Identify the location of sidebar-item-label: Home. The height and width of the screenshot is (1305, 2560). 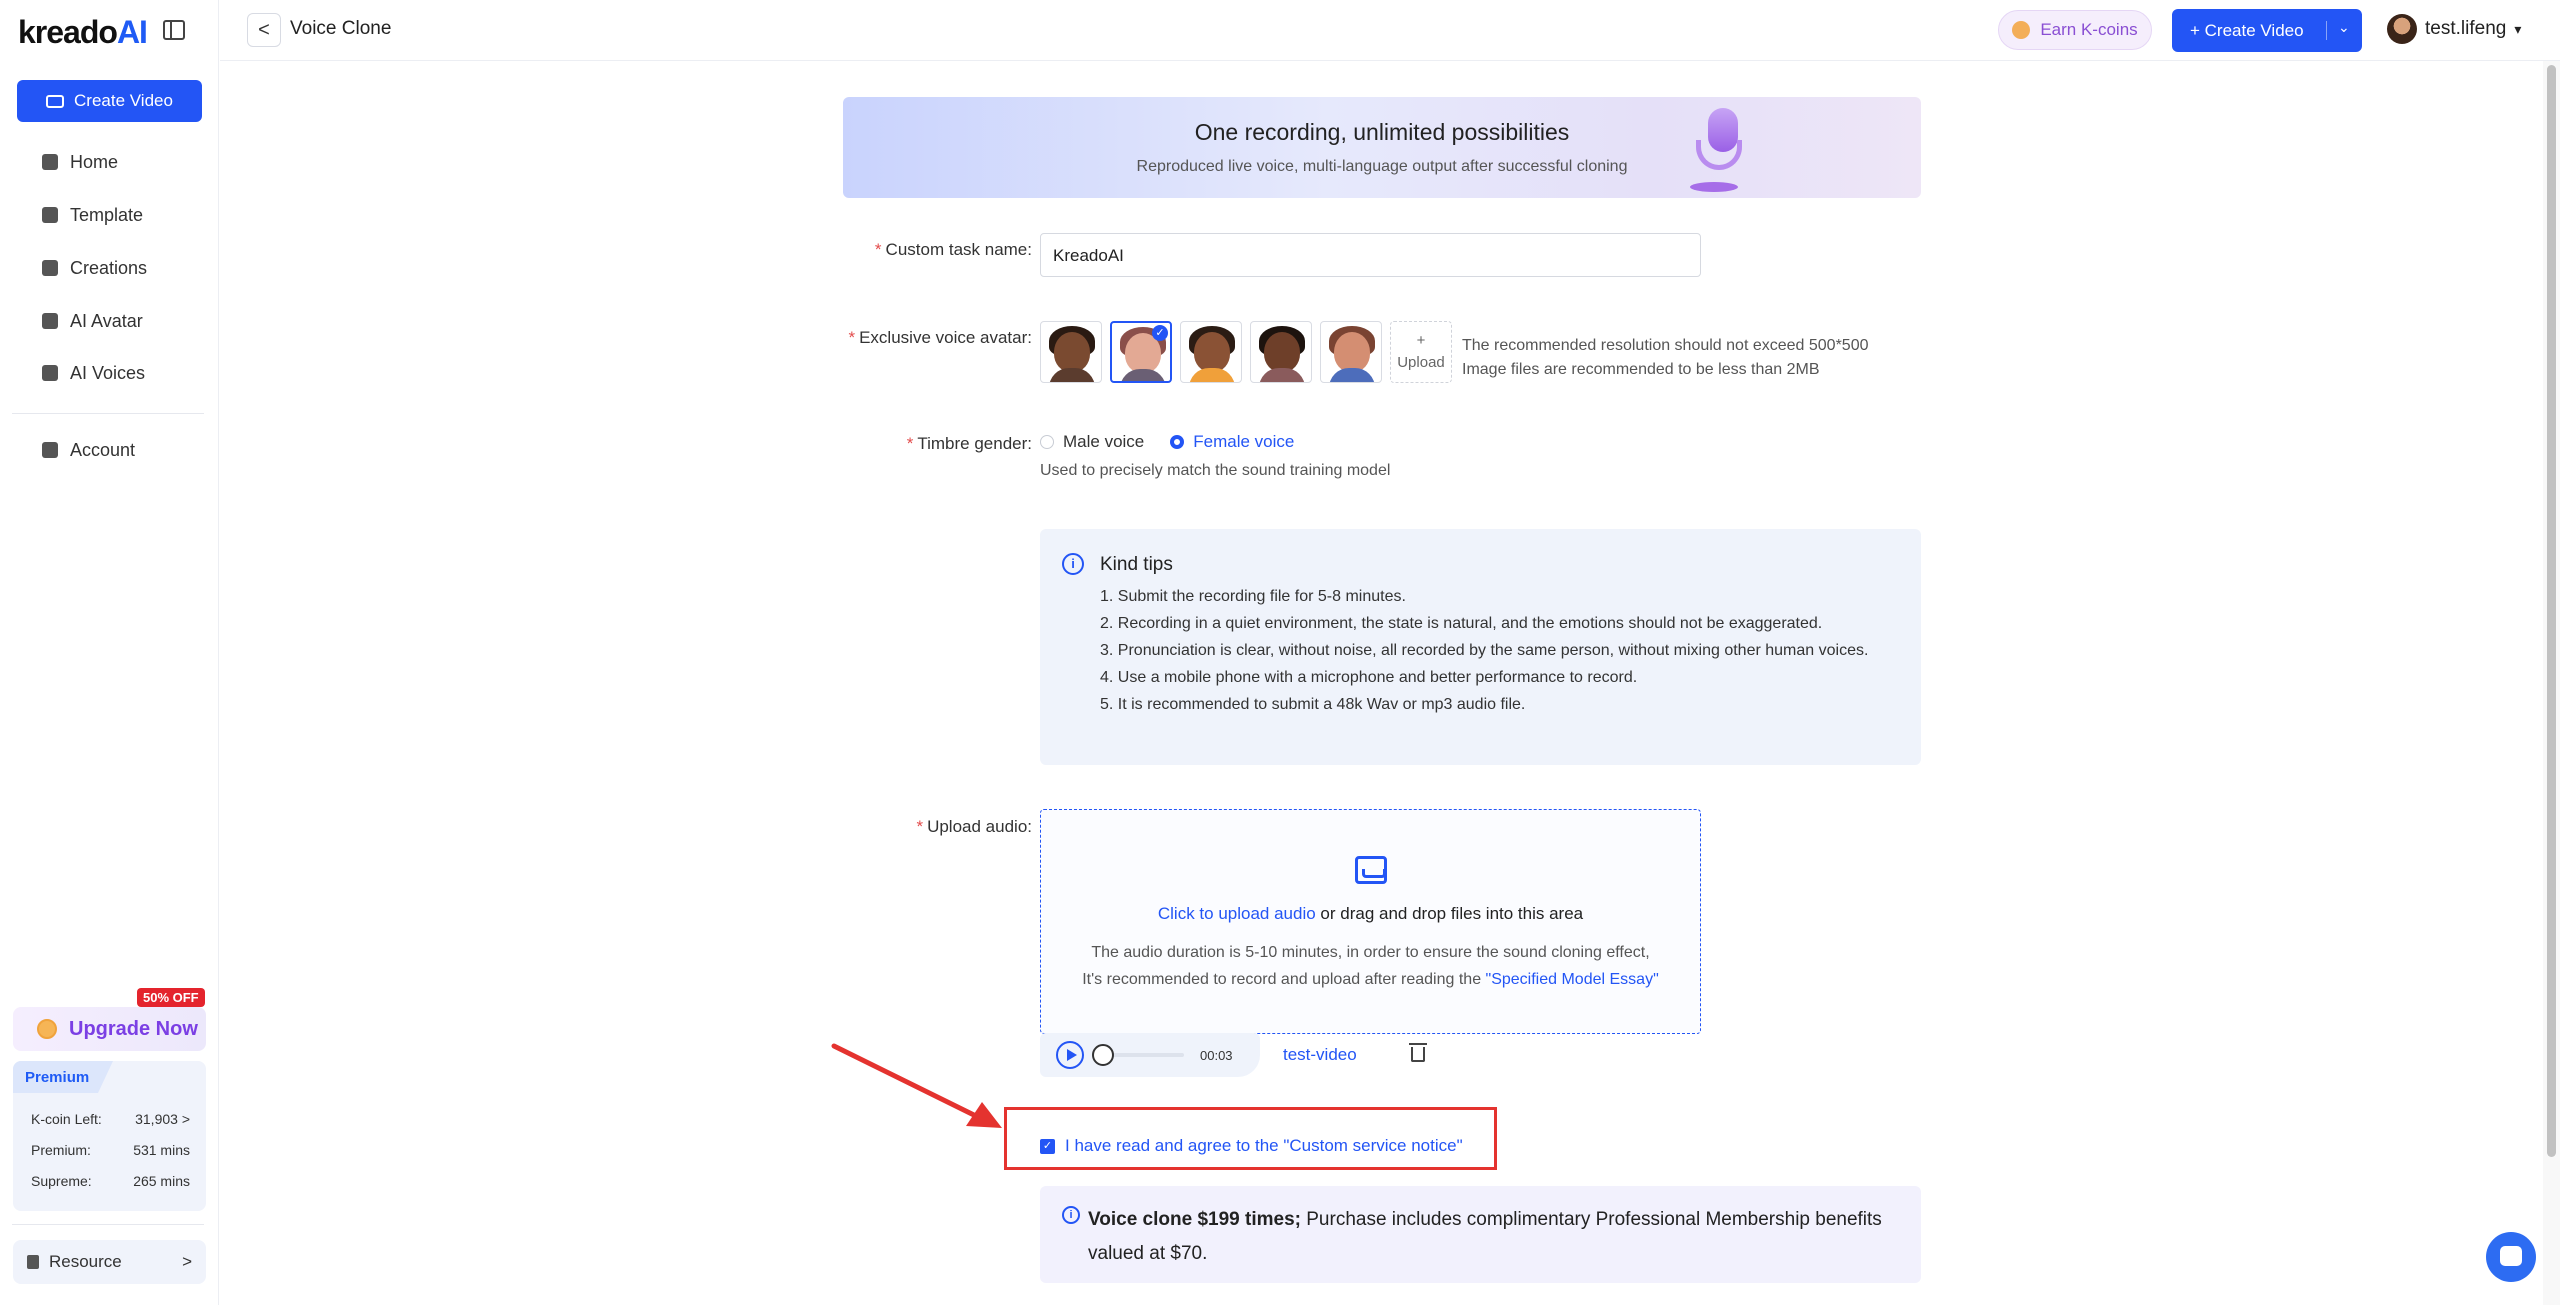
(94, 161).